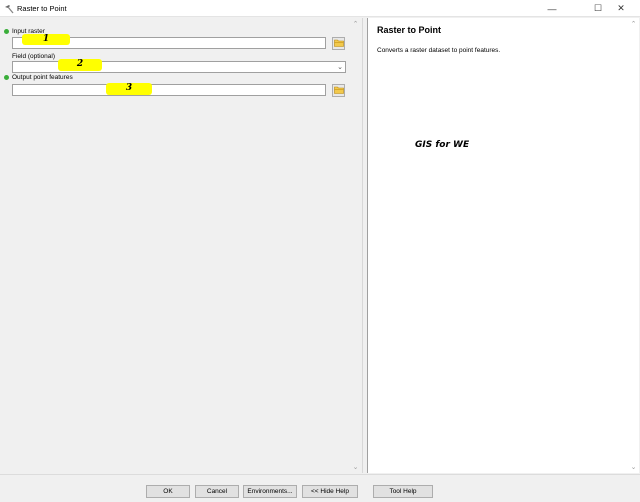  Describe the element at coordinates (355, 246) in the screenshot. I see `parameters-scrollbar: ⌃ ⌄` at that location.